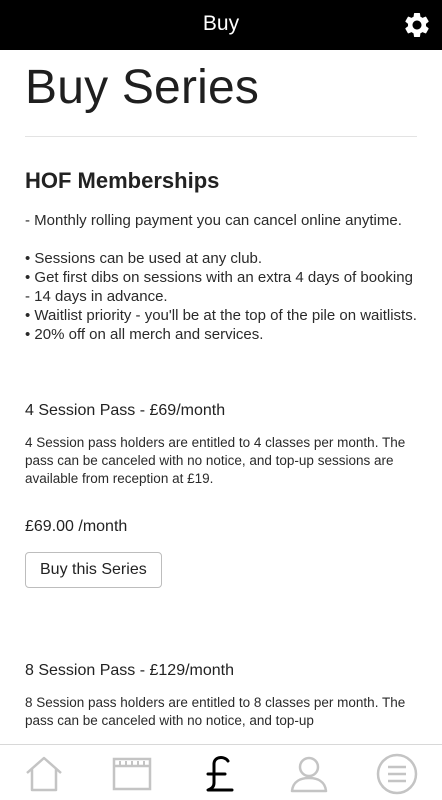  Describe the element at coordinates (417, 25) in the screenshot. I see `gear-icon` at that location.